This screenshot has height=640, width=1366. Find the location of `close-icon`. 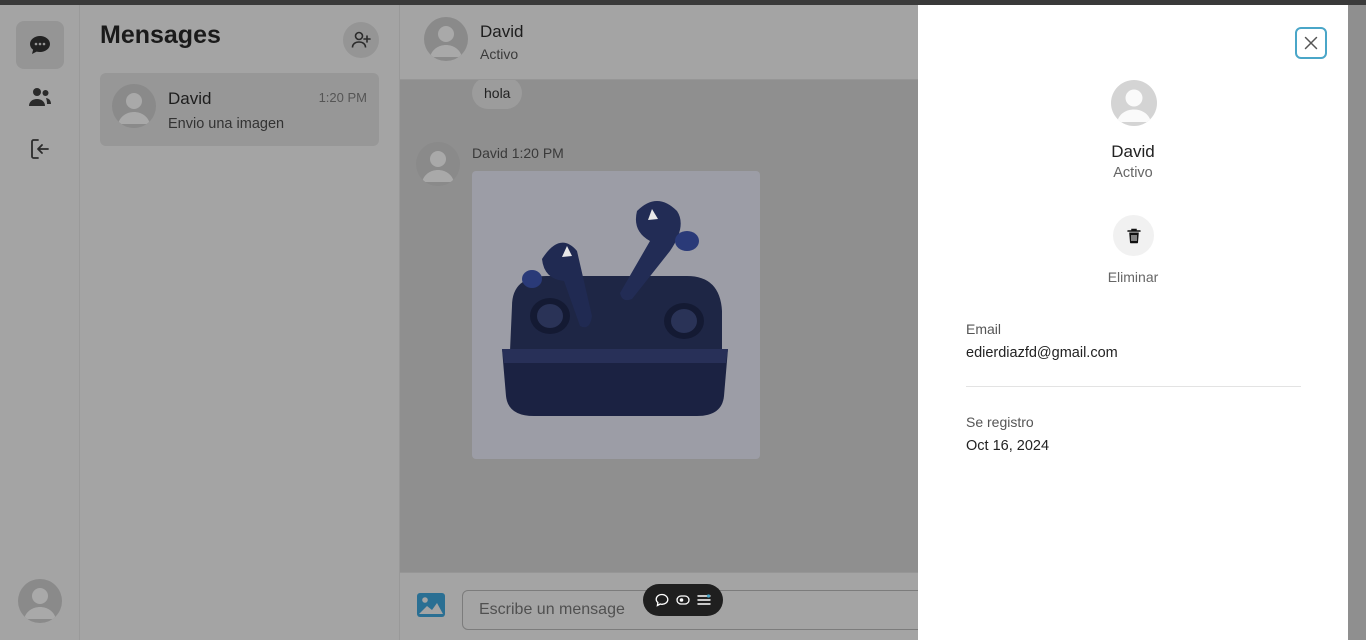

close-icon is located at coordinates (1311, 43).